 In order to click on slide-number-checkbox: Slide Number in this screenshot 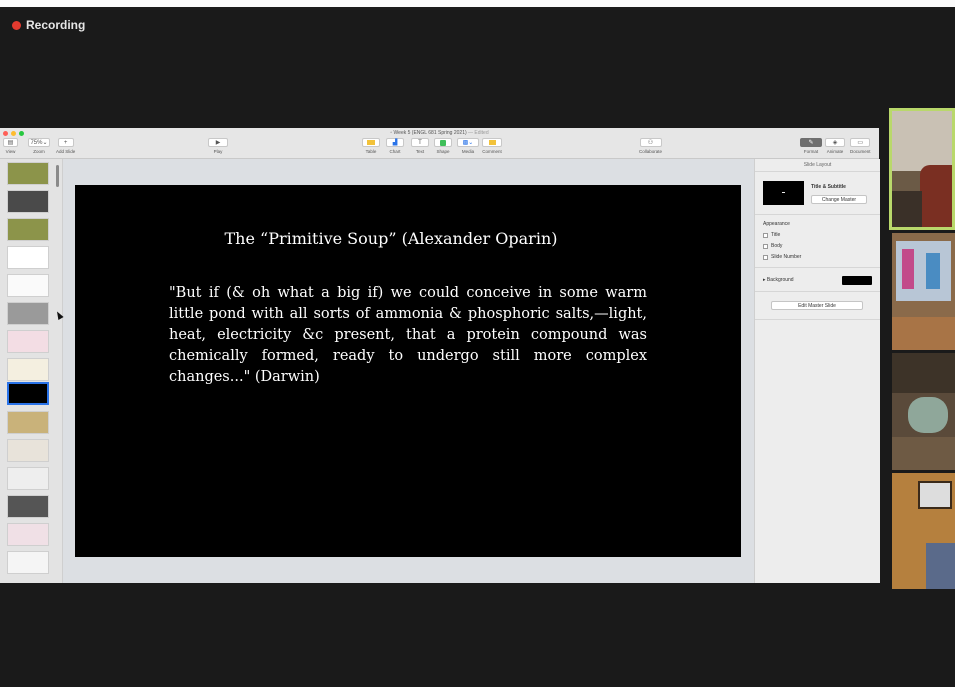, I will do `click(782, 257)`.